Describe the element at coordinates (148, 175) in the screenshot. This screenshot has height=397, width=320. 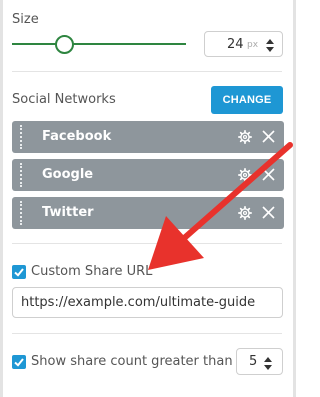
I see `network-item-google: Google` at that location.